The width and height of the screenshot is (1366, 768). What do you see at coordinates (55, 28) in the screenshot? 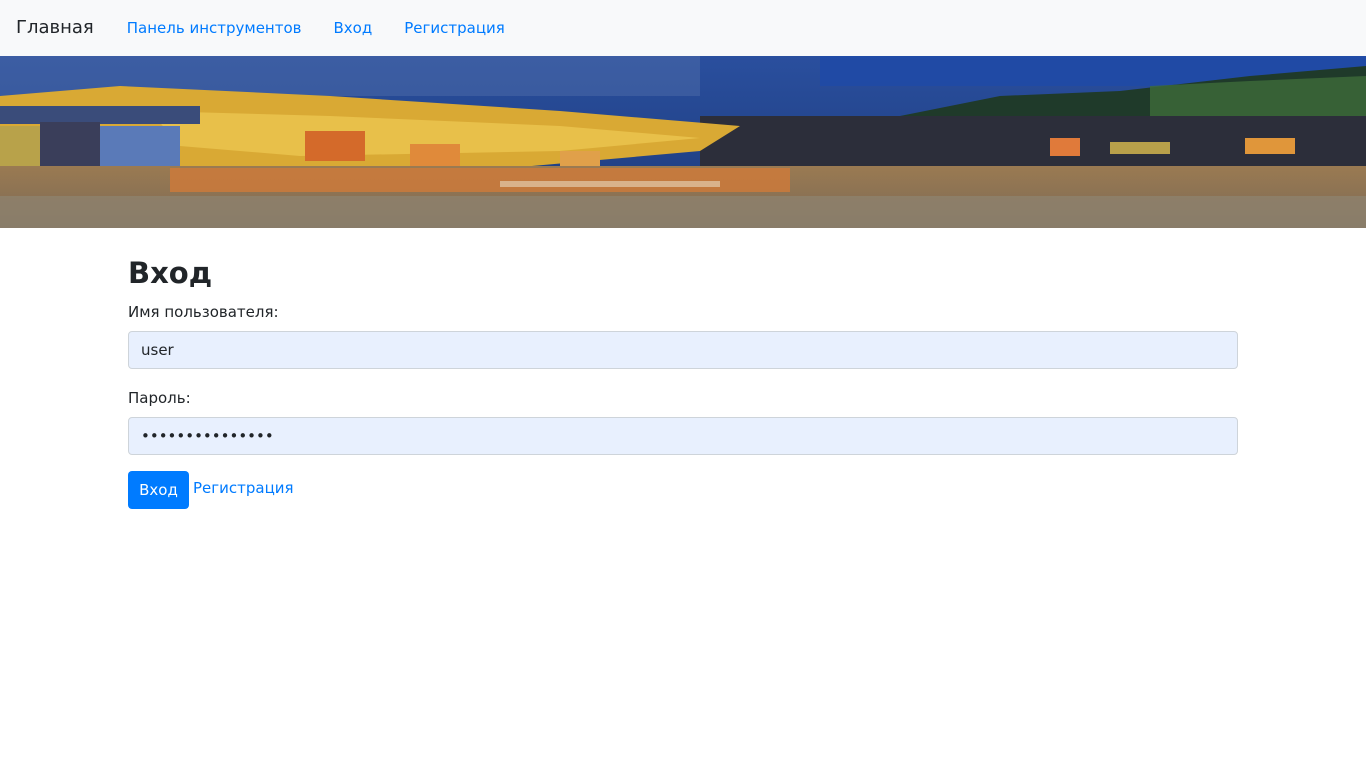
I see `navbar-brand-home: Главная` at bounding box center [55, 28].